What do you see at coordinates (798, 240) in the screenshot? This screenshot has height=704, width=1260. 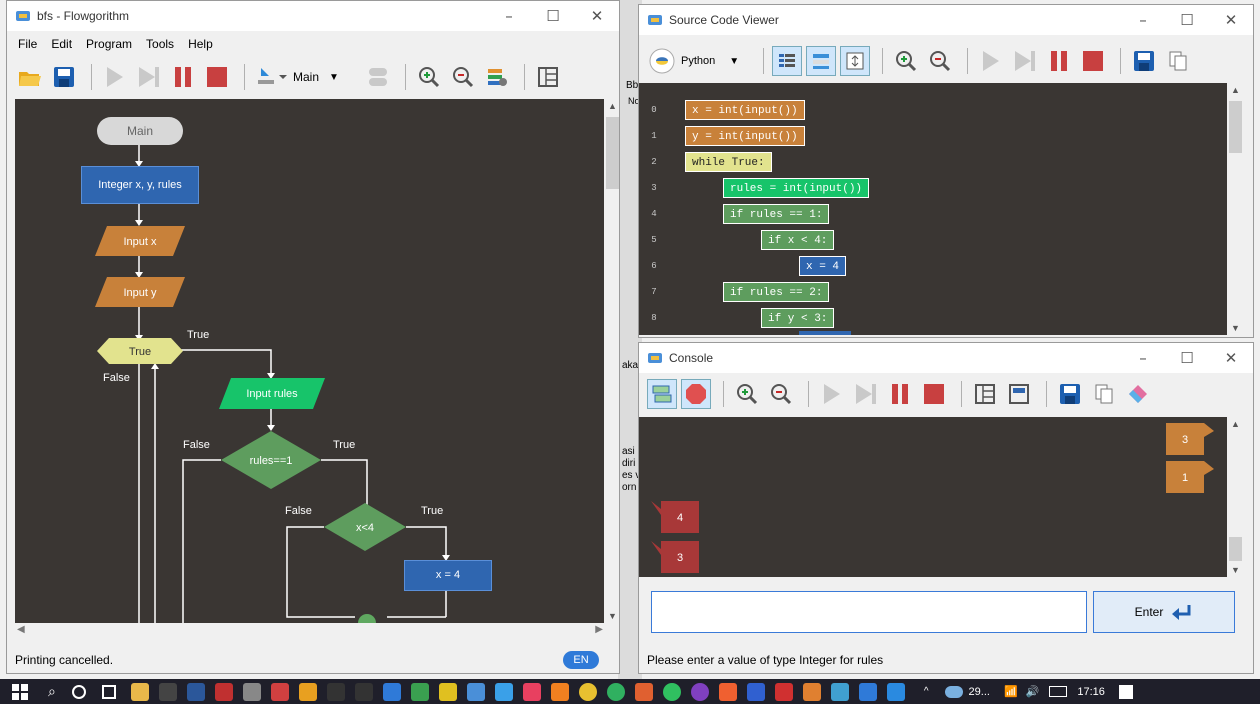 I see `code-line: if x < 4:` at bounding box center [798, 240].